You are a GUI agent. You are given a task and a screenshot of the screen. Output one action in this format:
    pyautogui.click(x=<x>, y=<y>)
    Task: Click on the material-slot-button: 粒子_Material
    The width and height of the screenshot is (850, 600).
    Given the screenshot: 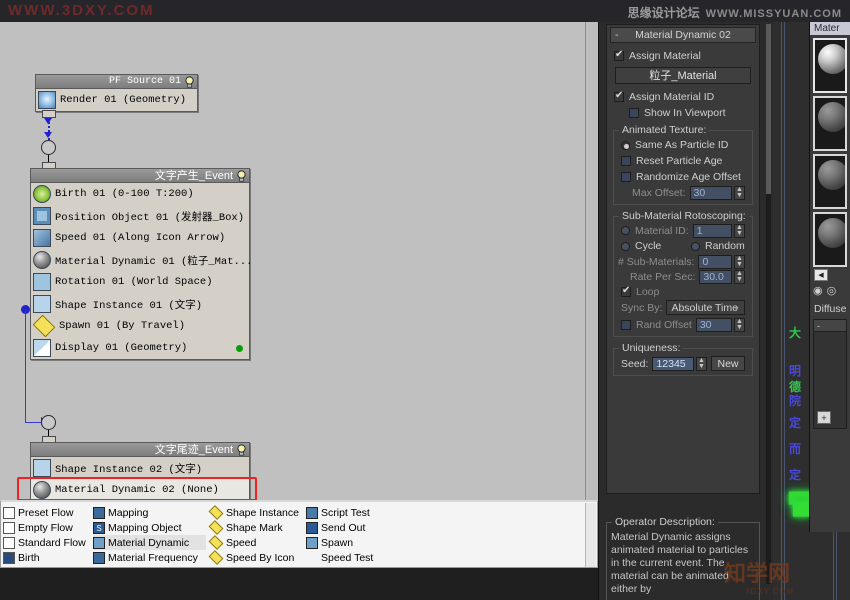 What is the action you would take?
    pyautogui.click(x=683, y=75)
    